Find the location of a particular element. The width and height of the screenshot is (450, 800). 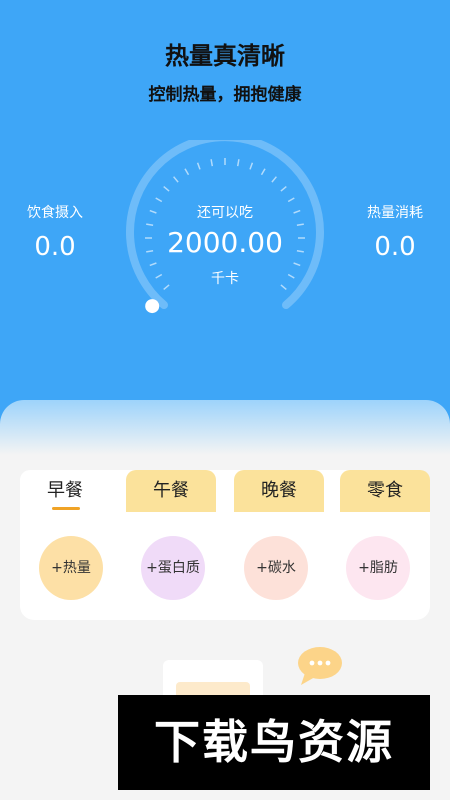

burned-stat: 热量消耗 0.0 is located at coordinates (395, 232).